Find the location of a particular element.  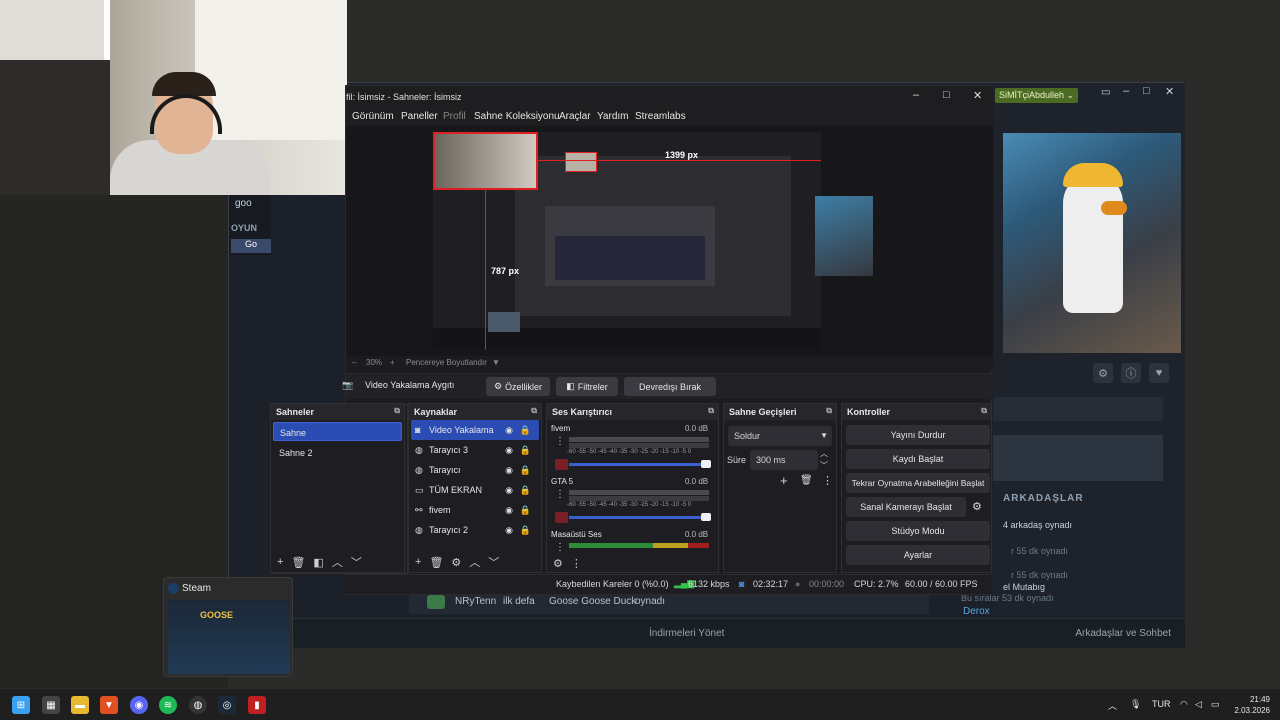

source-item: ⚯ fivem ◉ 🔒 is located at coordinates (475, 510).